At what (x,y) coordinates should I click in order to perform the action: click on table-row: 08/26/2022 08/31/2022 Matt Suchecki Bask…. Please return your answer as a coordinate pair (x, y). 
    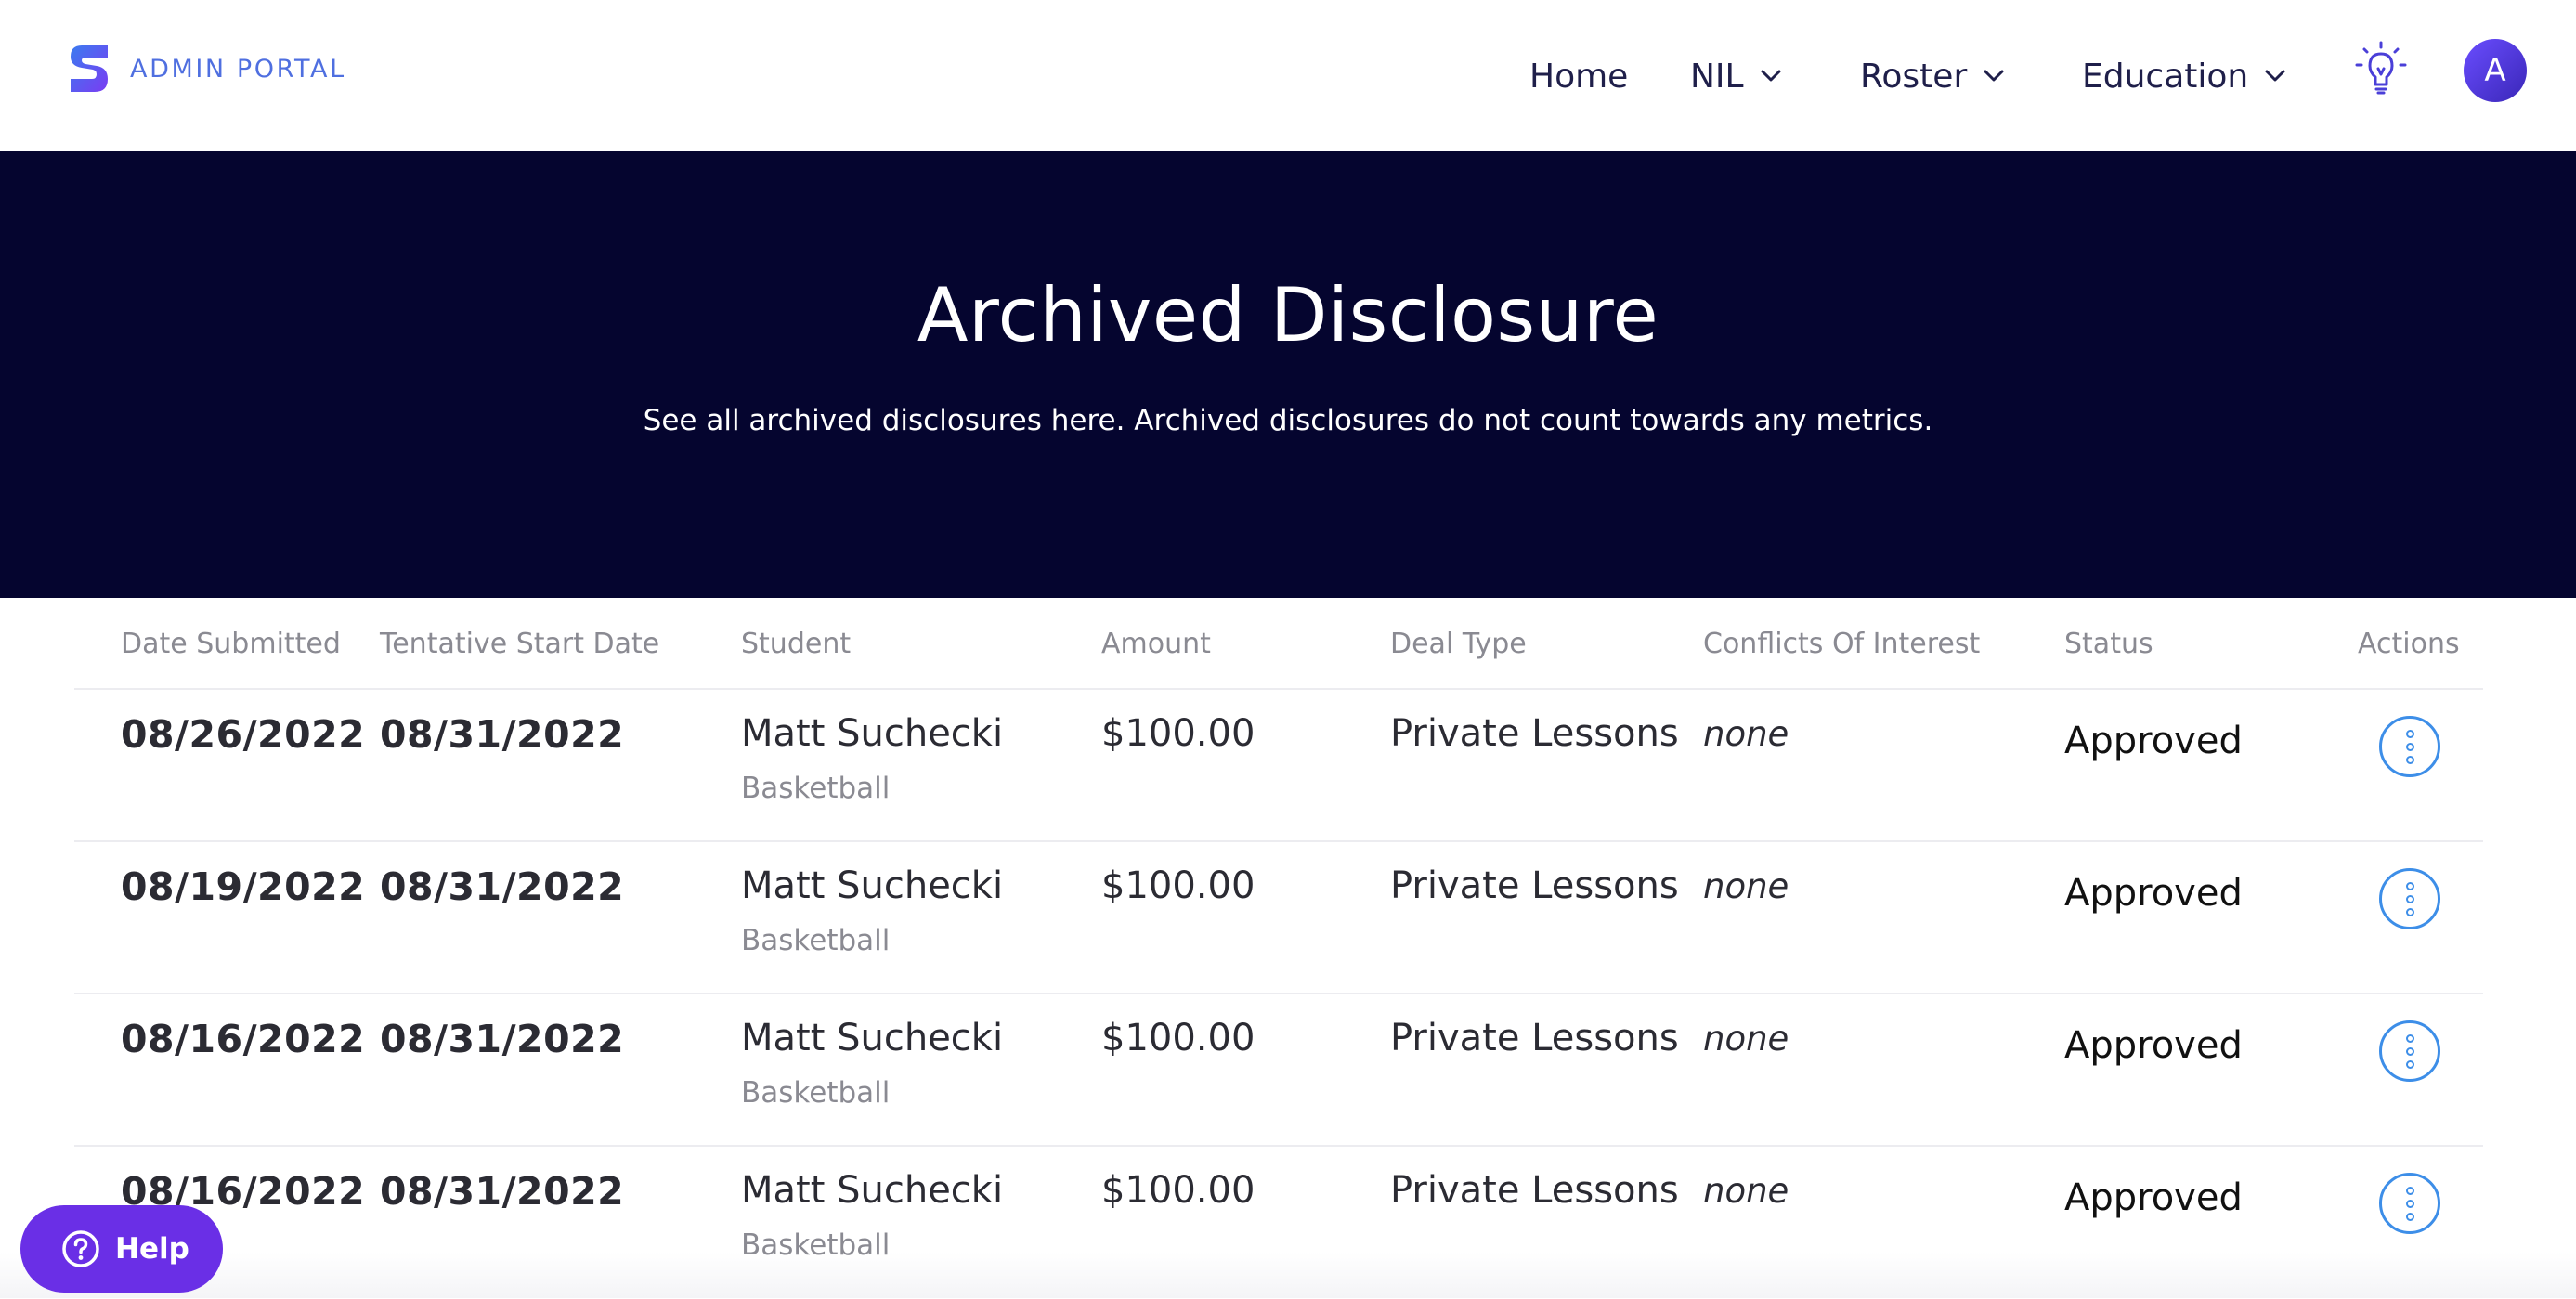
    Looking at the image, I should click on (1278, 766).